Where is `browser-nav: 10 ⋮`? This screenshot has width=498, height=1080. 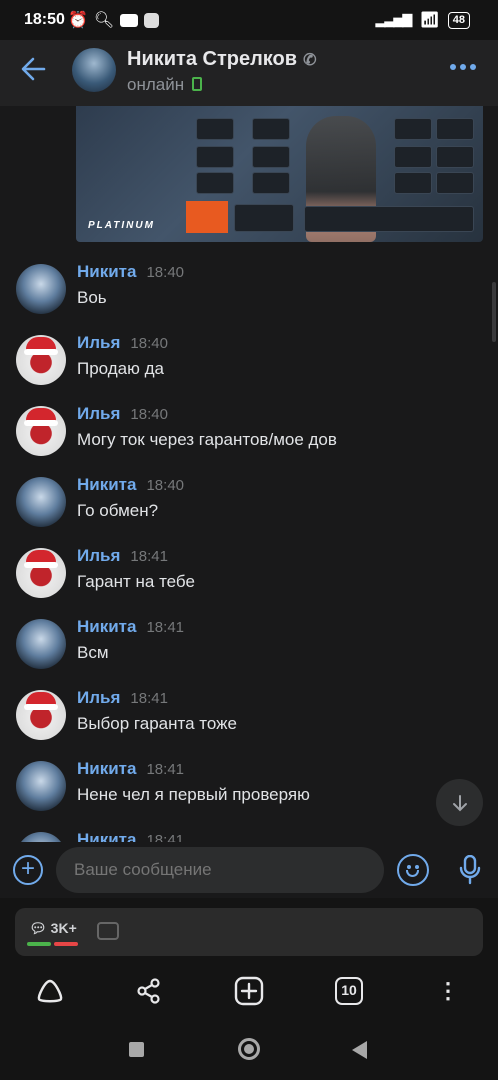 browser-nav: 10 ⋮ is located at coordinates (249, 992).